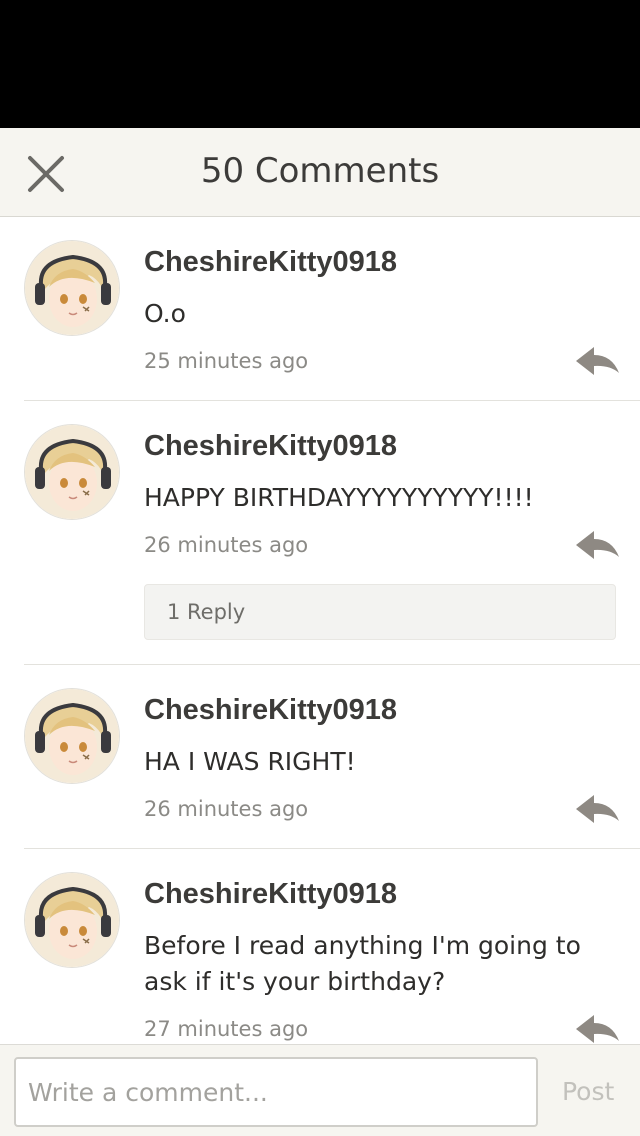  What do you see at coordinates (320, 64) in the screenshot?
I see `status-bar` at bounding box center [320, 64].